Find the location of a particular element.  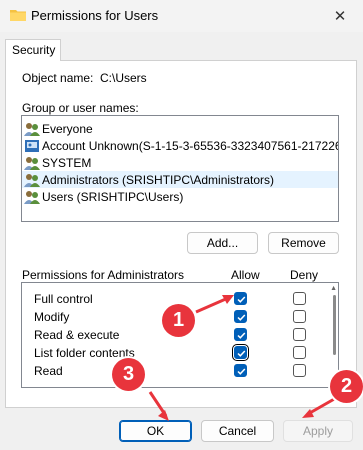

permission-name: Modify is located at coordinates (52, 317).